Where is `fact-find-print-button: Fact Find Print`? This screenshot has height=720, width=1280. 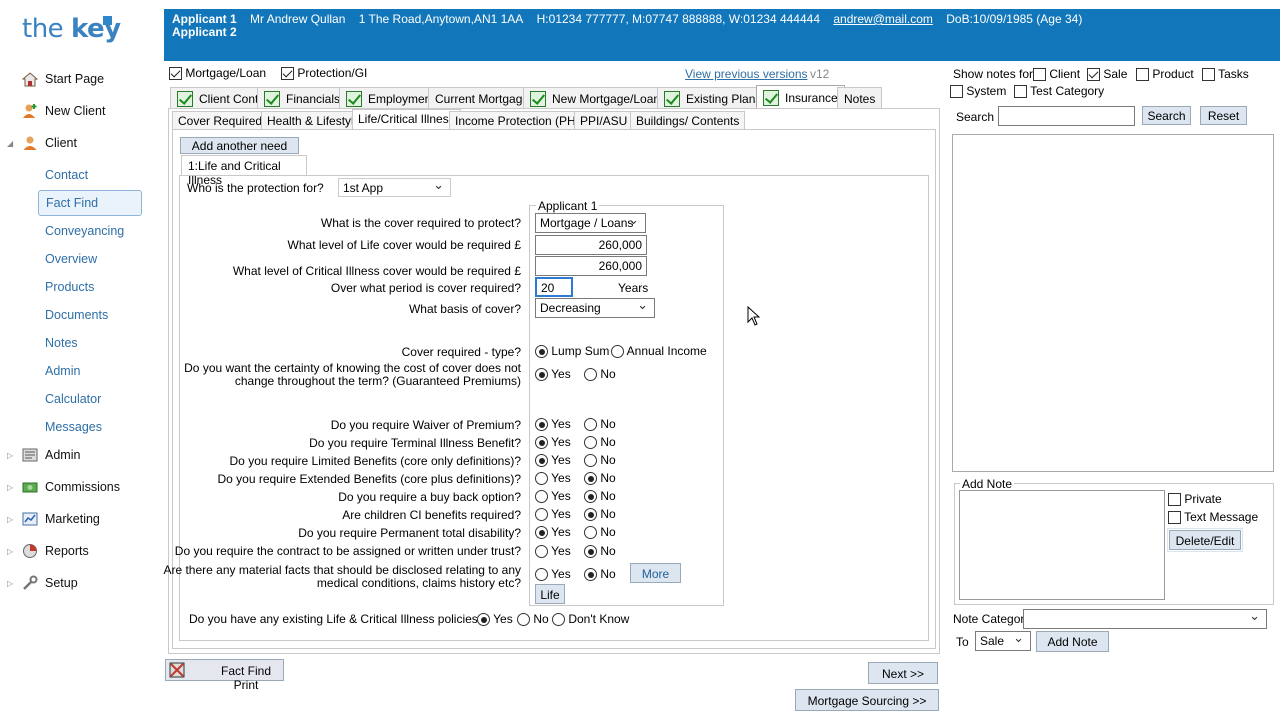
fact-find-print-button: Fact Find Print is located at coordinates (224, 675).